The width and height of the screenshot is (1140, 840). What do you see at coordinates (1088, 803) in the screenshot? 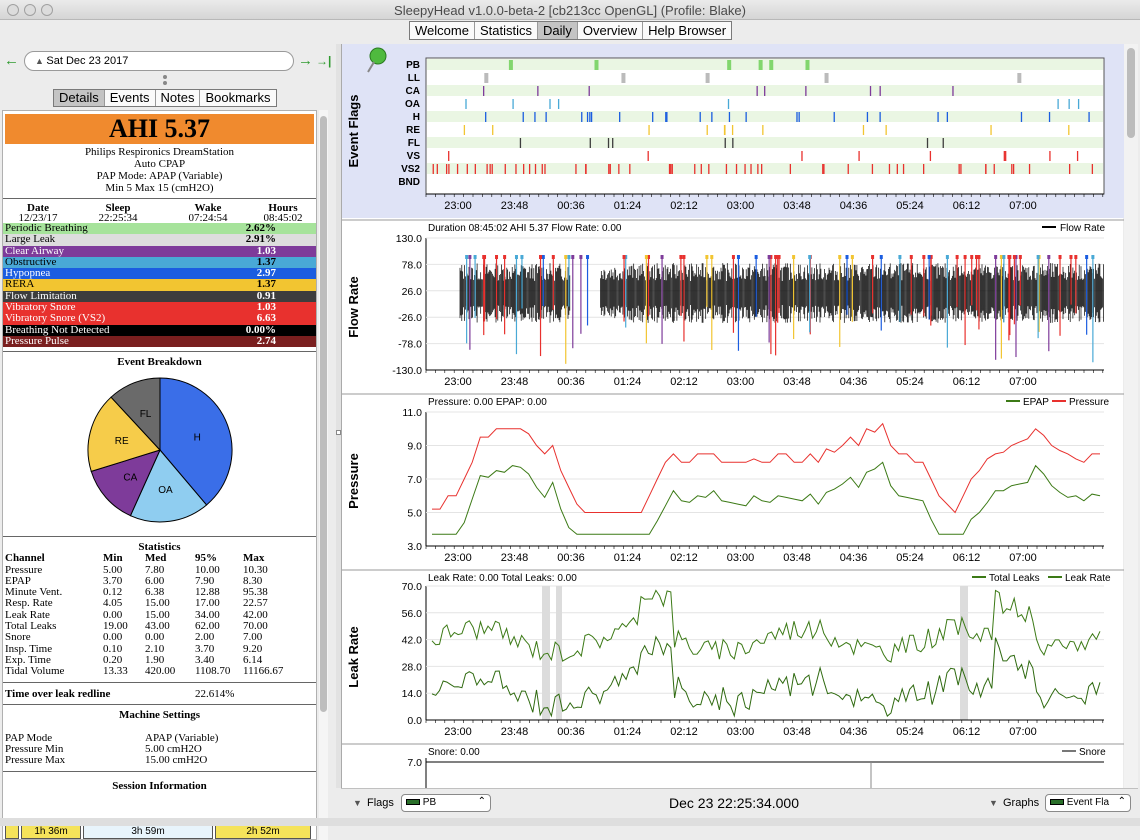
I see `graphs-dropdown: Event Fla ⌃` at bounding box center [1088, 803].